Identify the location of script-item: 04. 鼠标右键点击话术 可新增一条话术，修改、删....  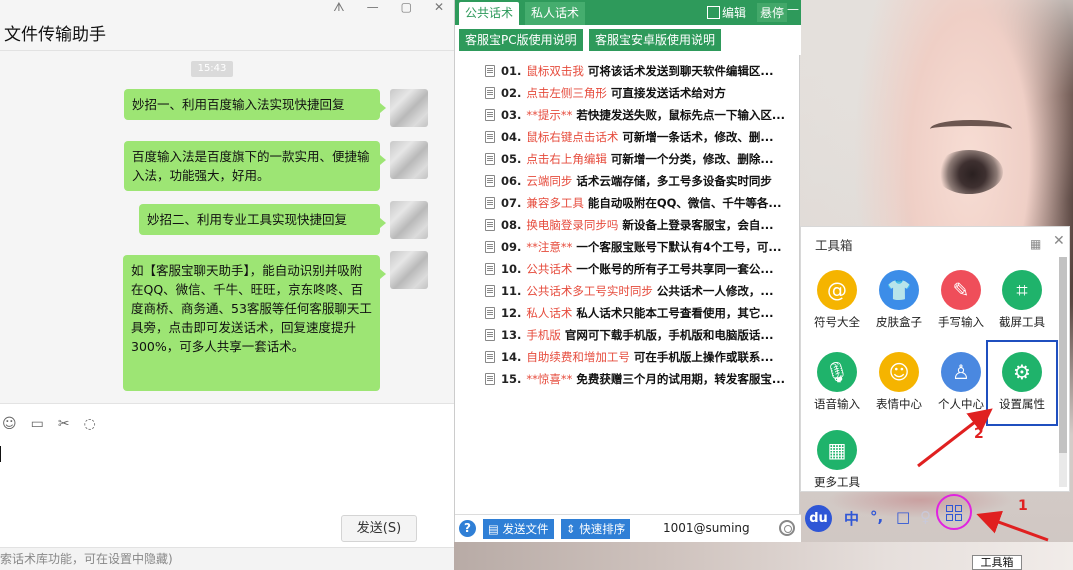
(643, 137).